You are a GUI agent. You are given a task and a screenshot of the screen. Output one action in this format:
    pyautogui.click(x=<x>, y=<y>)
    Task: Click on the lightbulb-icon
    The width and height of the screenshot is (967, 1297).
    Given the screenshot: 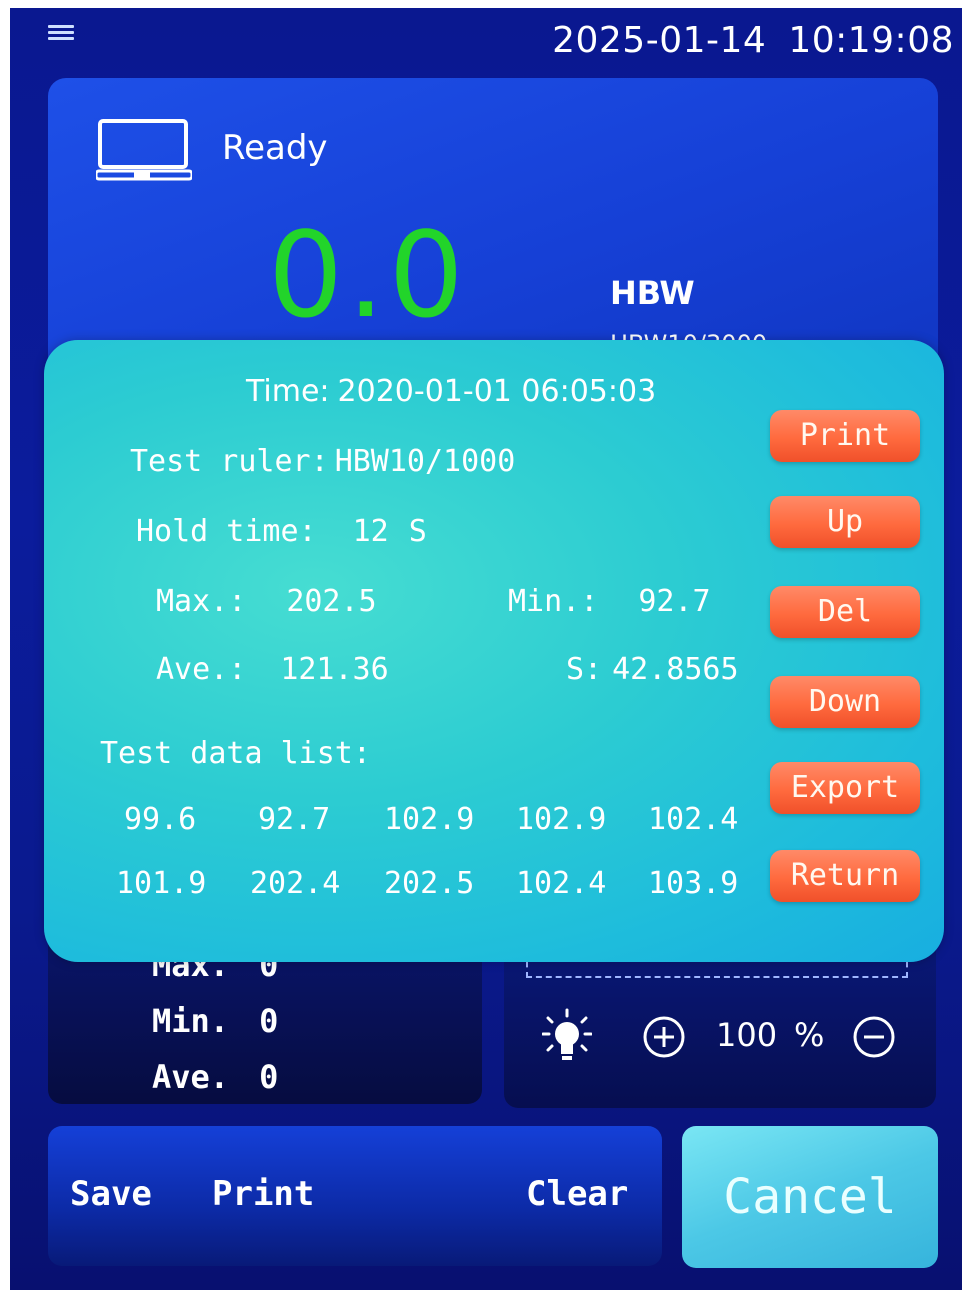 What is the action you would take?
    pyautogui.click(x=567, y=1034)
    